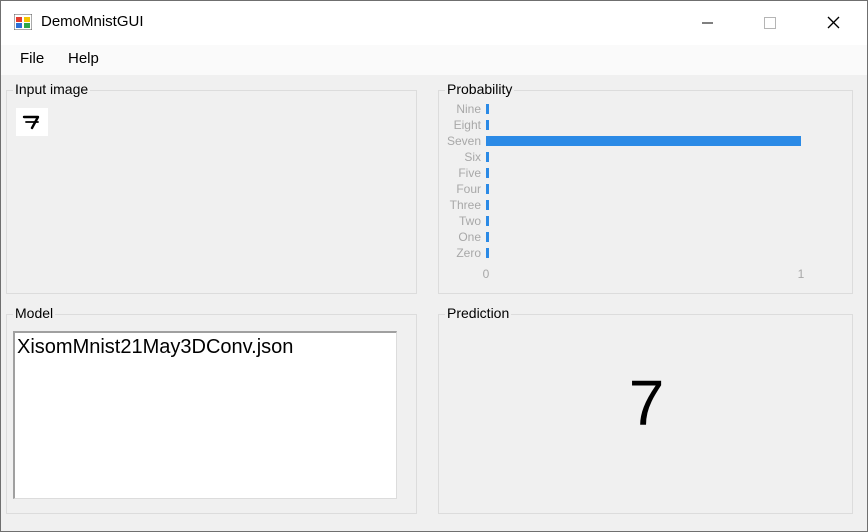 The height and width of the screenshot is (532, 868). I want to click on bar-five, so click(487, 173).